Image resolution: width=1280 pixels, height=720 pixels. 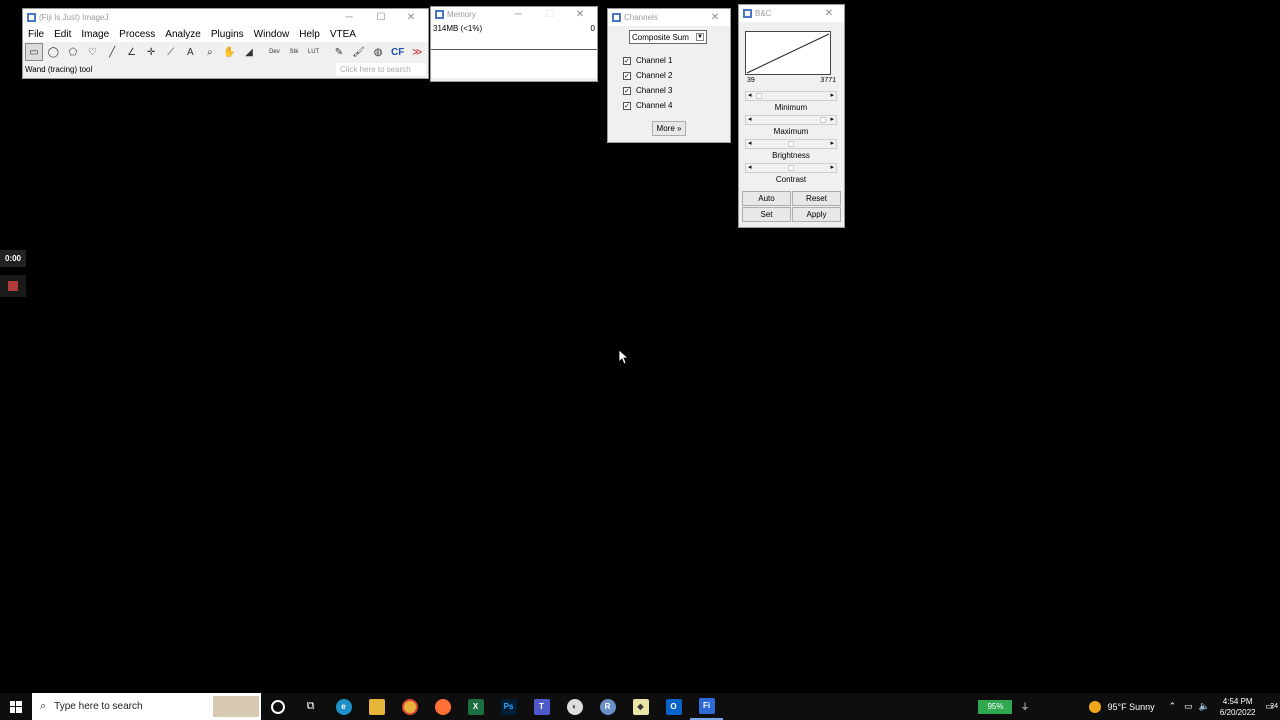 What do you see at coordinates (191, 52) in the screenshot?
I see `text-tool-icon: A` at bounding box center [191, 52].